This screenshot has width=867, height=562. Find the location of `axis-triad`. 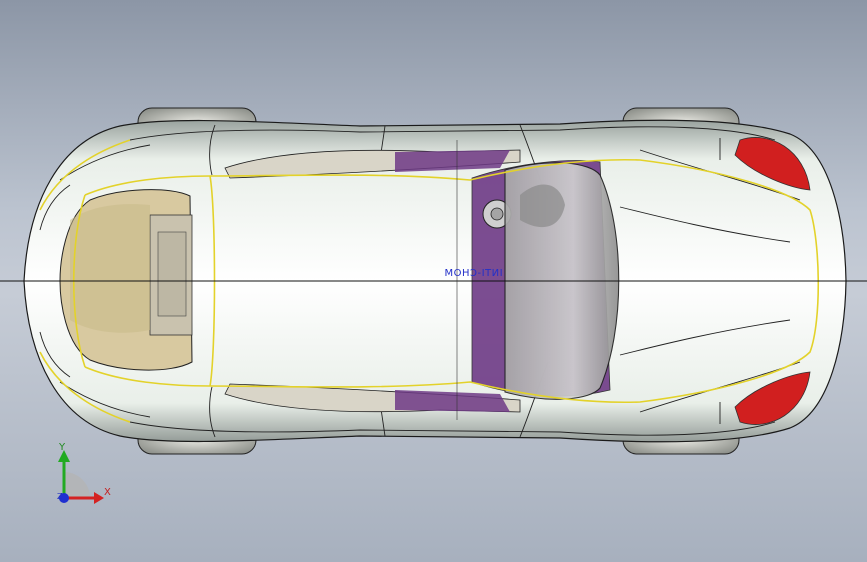

axis-triad is located at coordinates (81, 477).